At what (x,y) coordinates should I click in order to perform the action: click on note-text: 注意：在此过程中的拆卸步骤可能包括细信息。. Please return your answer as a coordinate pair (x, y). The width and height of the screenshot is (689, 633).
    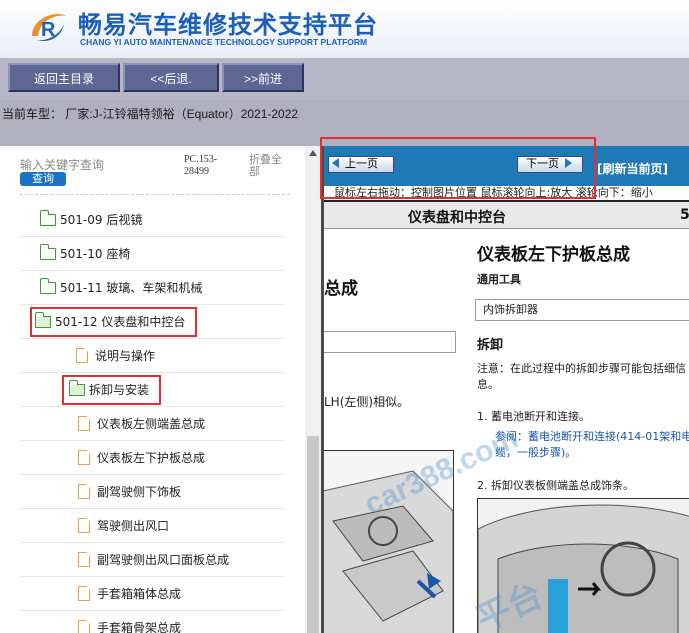
    Looking at the image, I should click on (581, 376).